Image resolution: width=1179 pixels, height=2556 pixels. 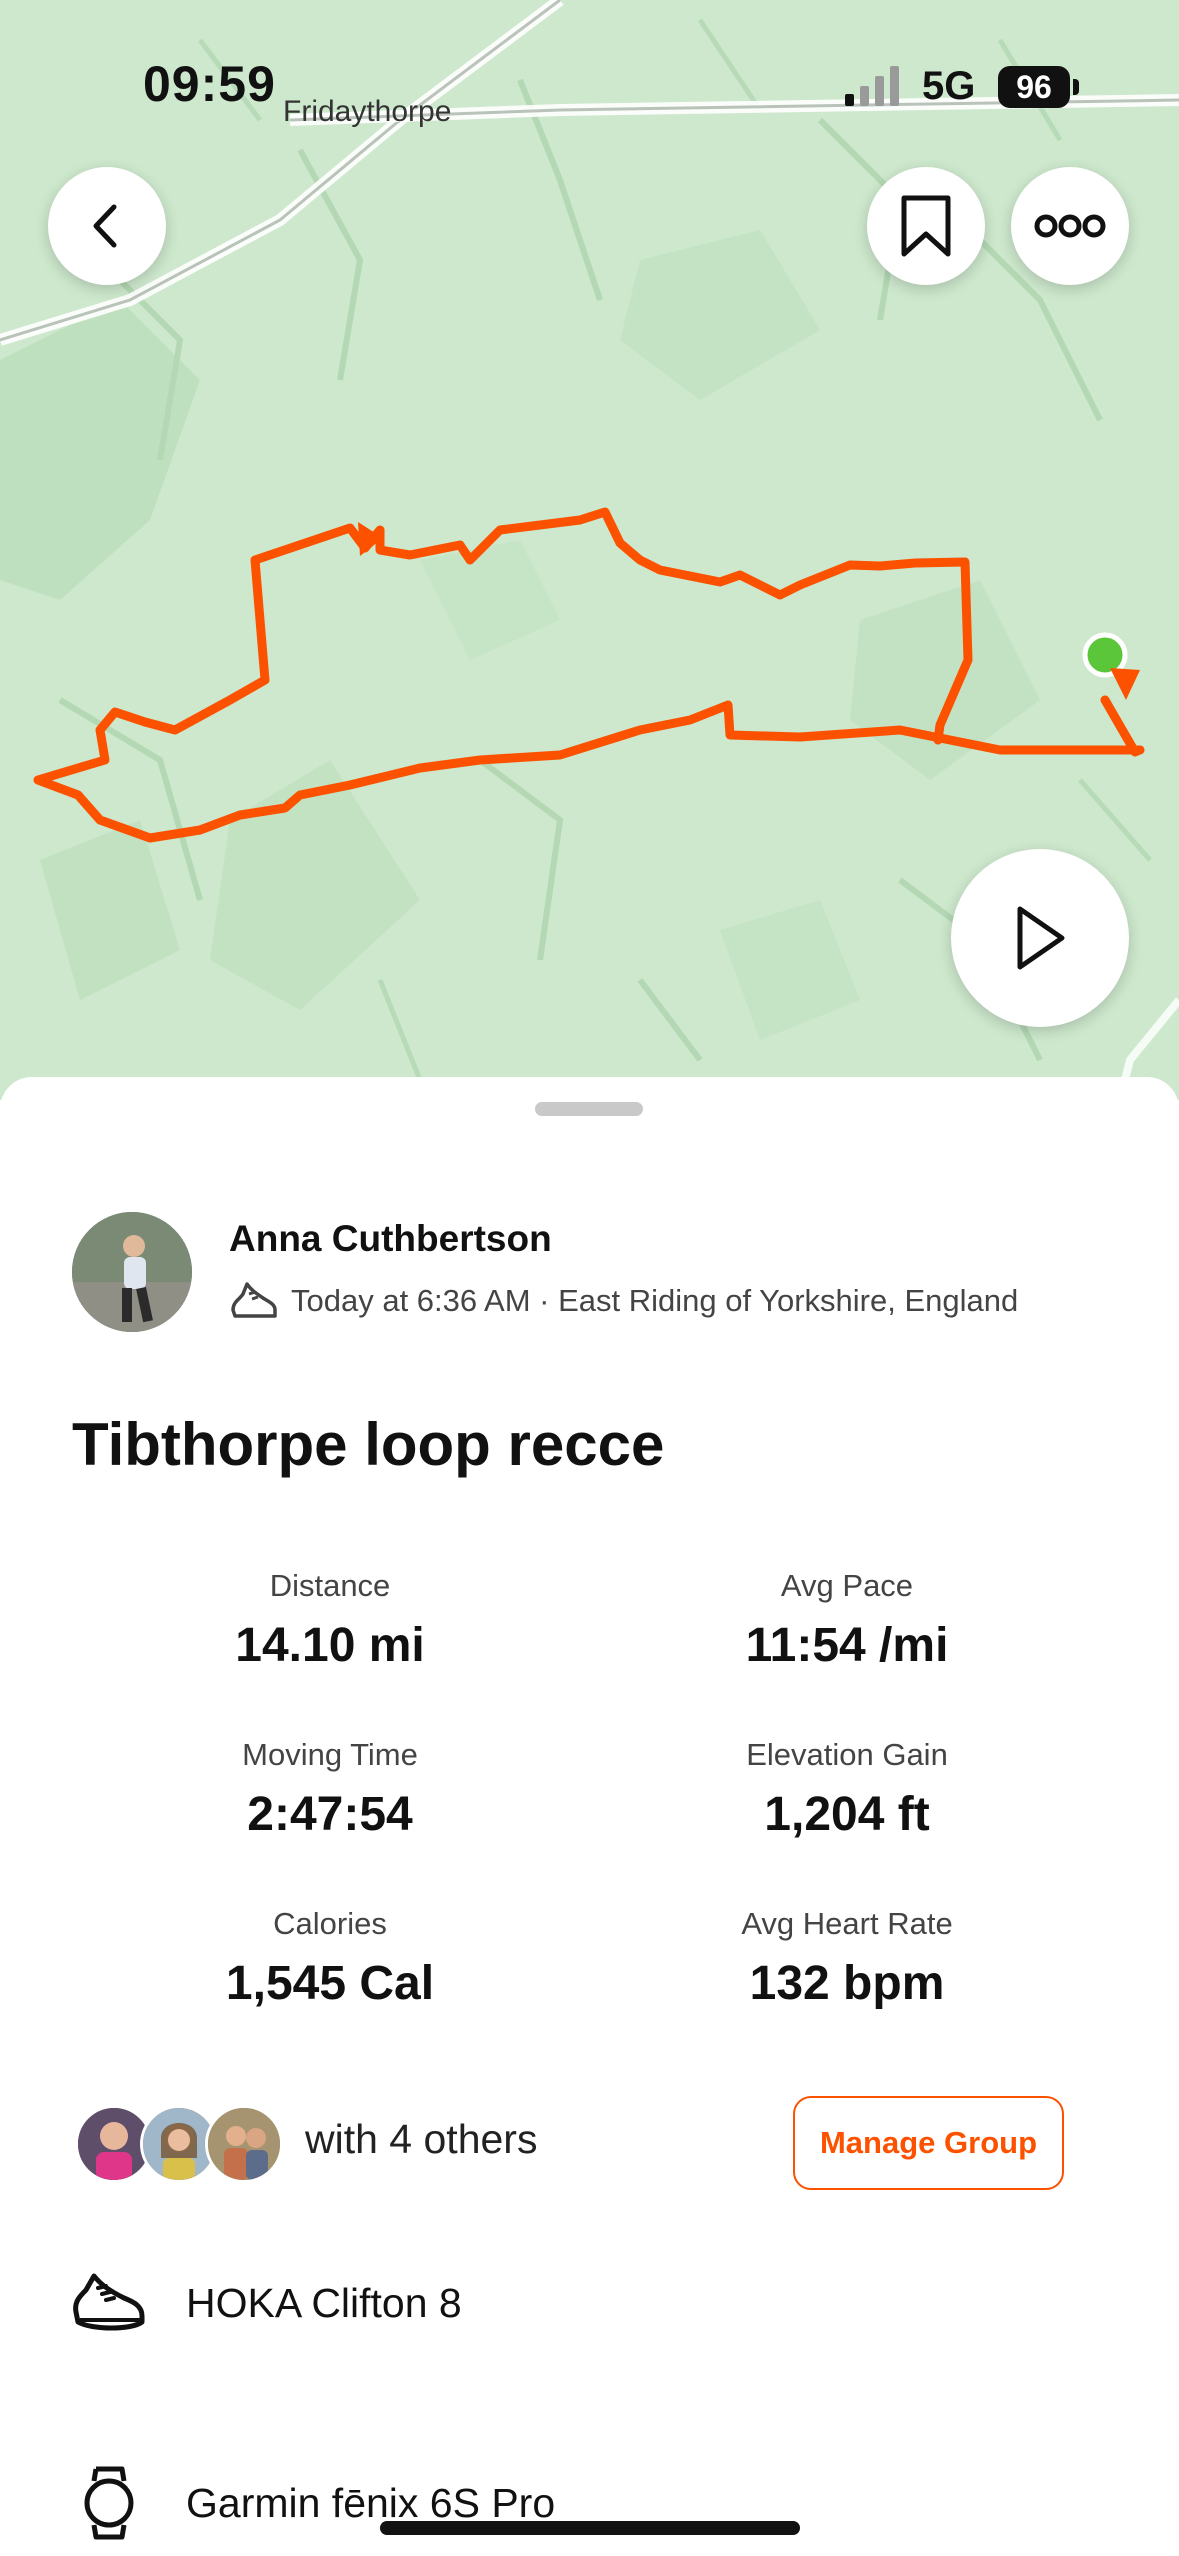 I want to click on save-button, so click(x=926, y=226).